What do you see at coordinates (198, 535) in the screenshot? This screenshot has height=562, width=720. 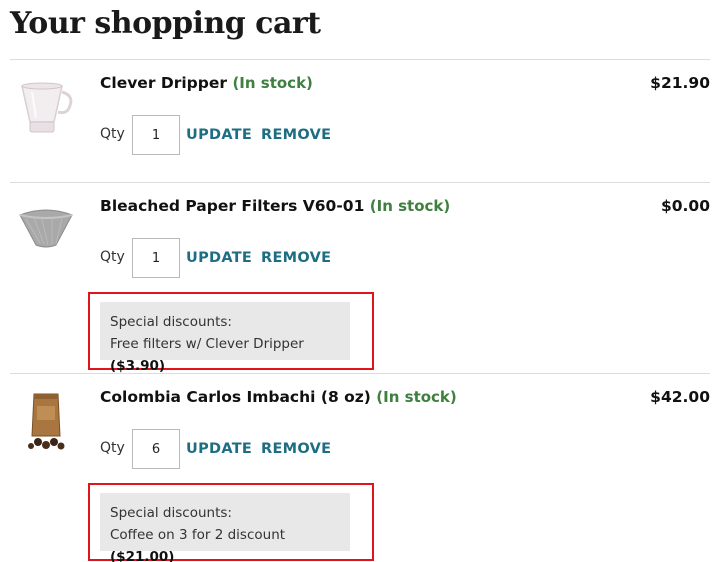 I see `discount-text: Coffee on 3 for 2 discount` at bounding box center [198, 535].